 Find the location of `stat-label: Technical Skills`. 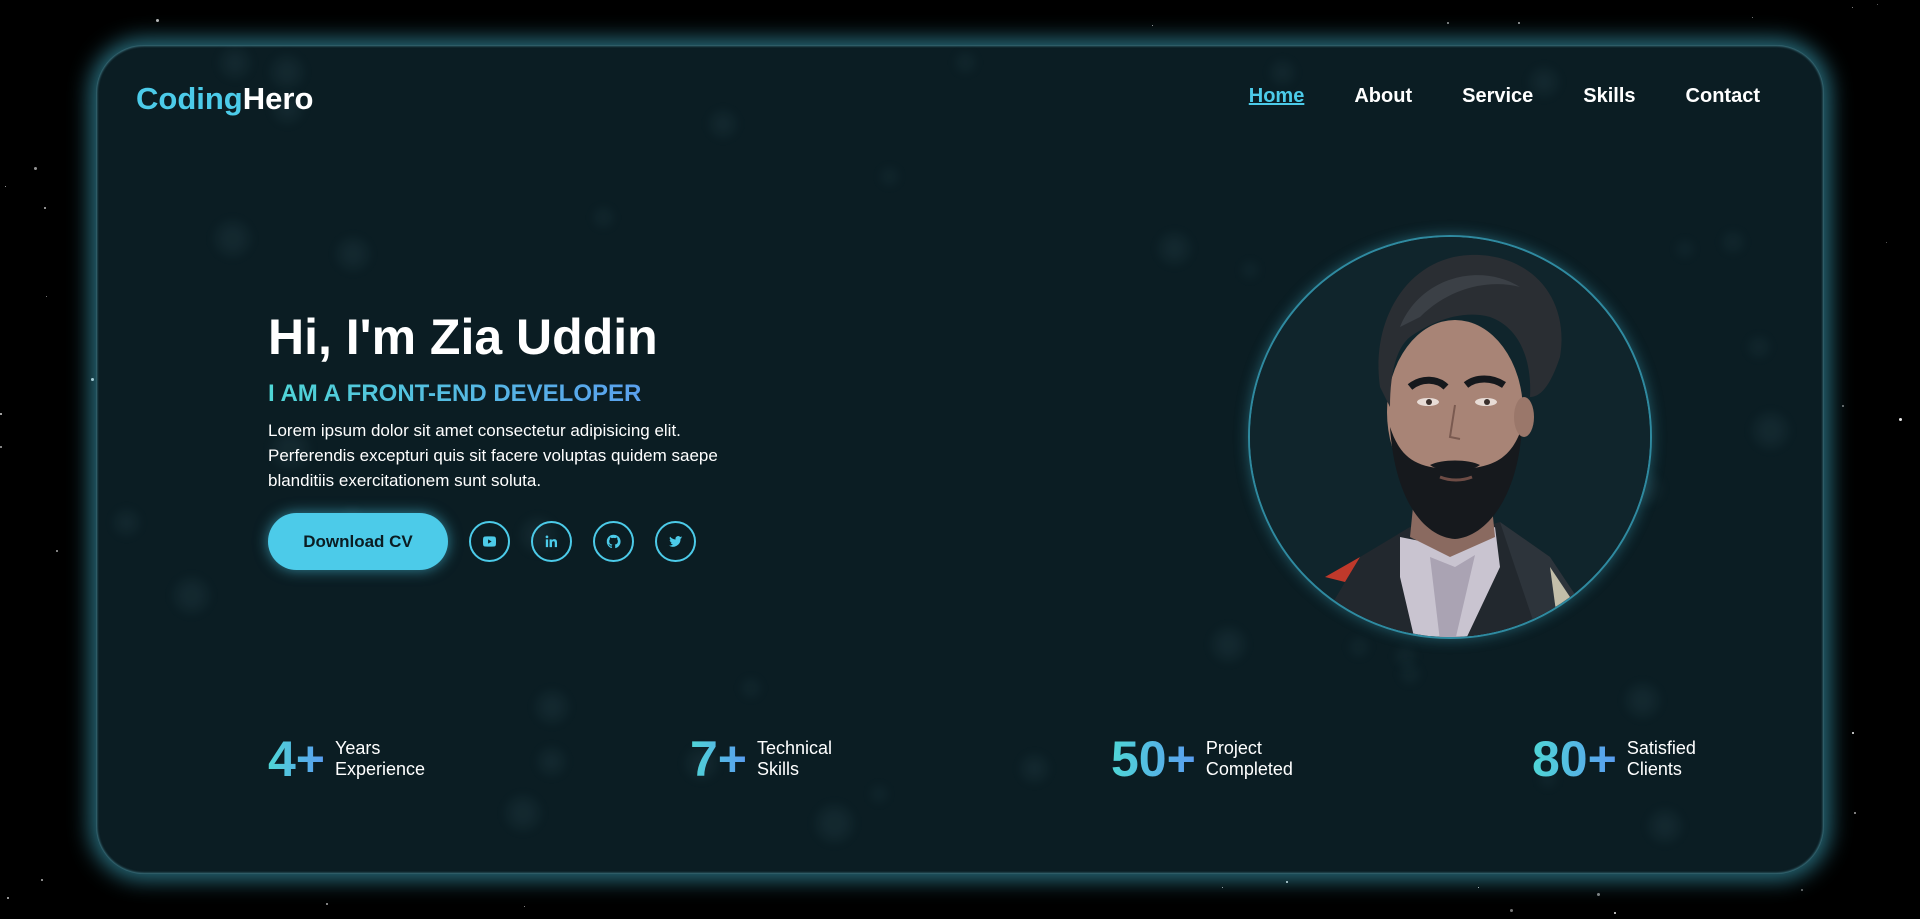

stat-label: Technical Skills is located at coordinates (794, 759).